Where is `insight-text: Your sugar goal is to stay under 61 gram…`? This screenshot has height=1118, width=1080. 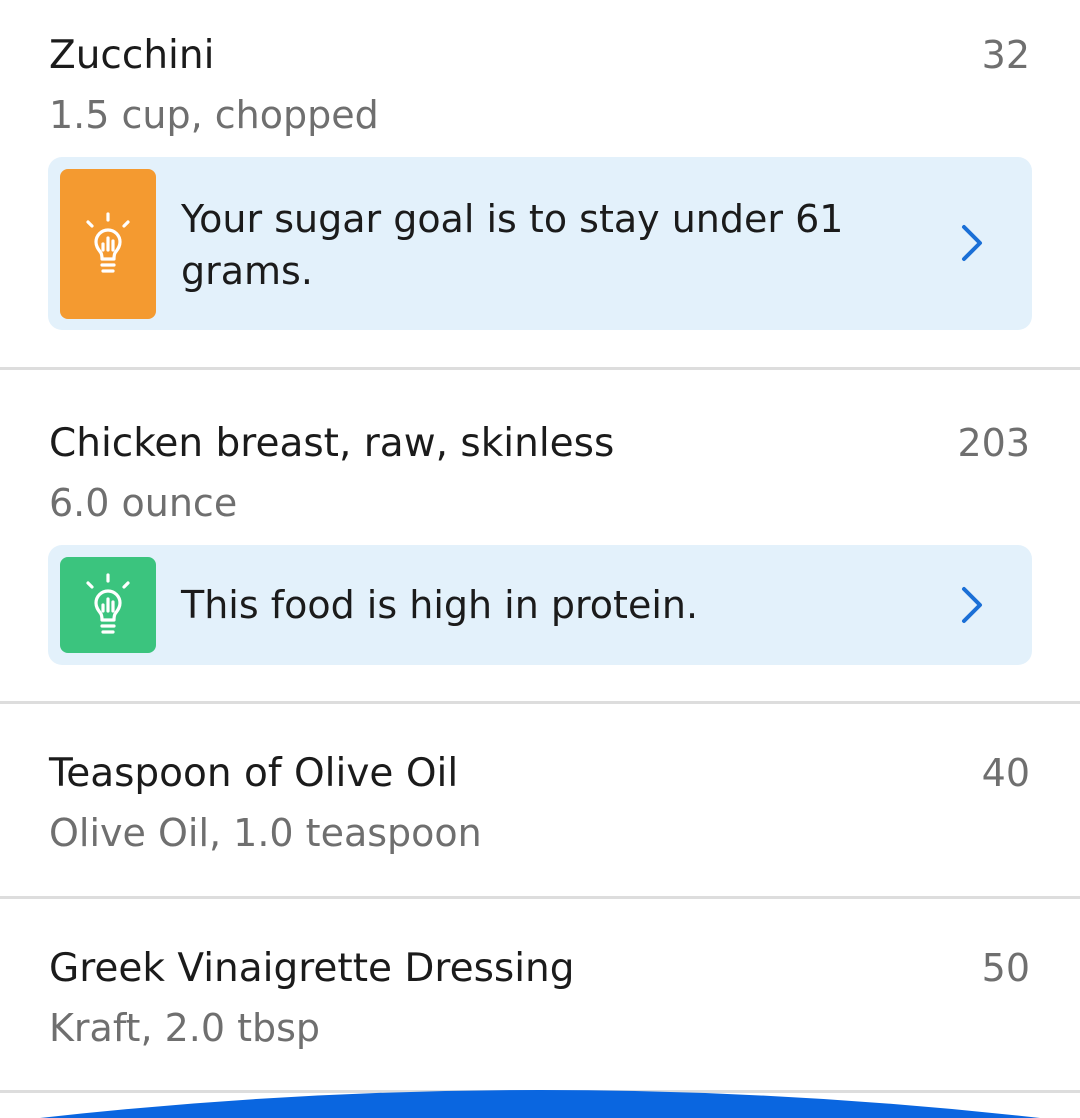 insight-text: Your sugar goal is to stay under 61 gram… is located at coordinates (512, 245).